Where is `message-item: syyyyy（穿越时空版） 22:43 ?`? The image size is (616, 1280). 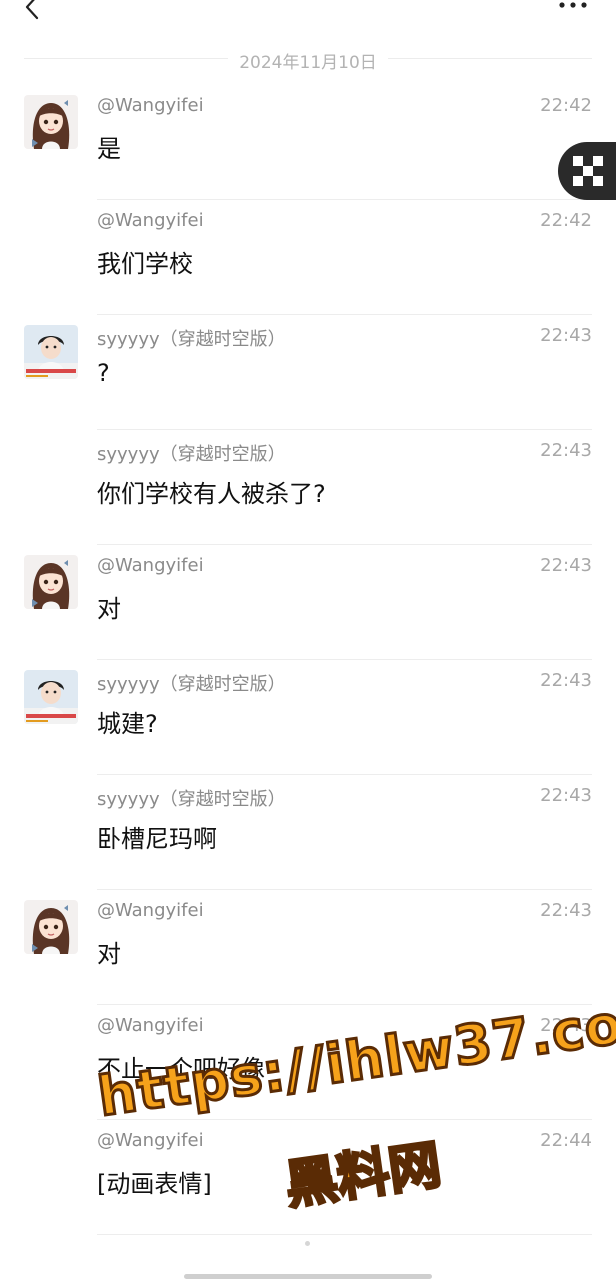 message-item: syyyyy（穿越时空版） 22:43 ? is located at coordinates (308, 372).